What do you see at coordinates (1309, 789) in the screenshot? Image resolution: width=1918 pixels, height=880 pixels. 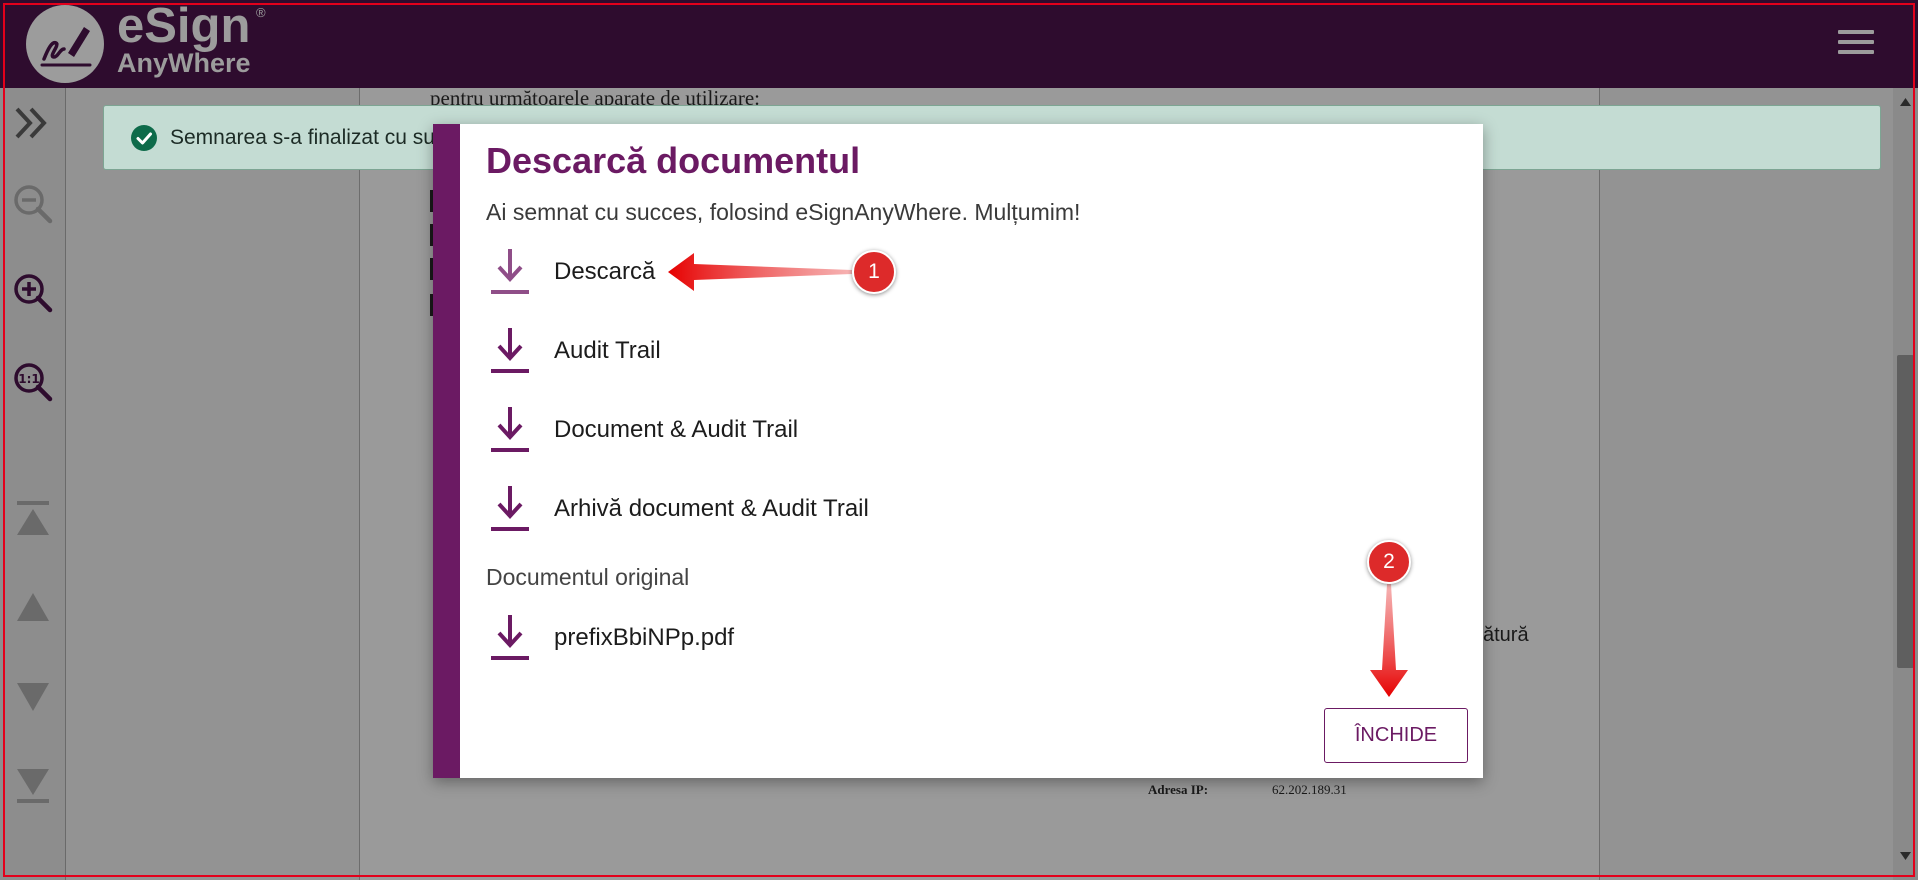 I see `document-ip-value: 62.202.189.31` at bounding box center [1309, 789].